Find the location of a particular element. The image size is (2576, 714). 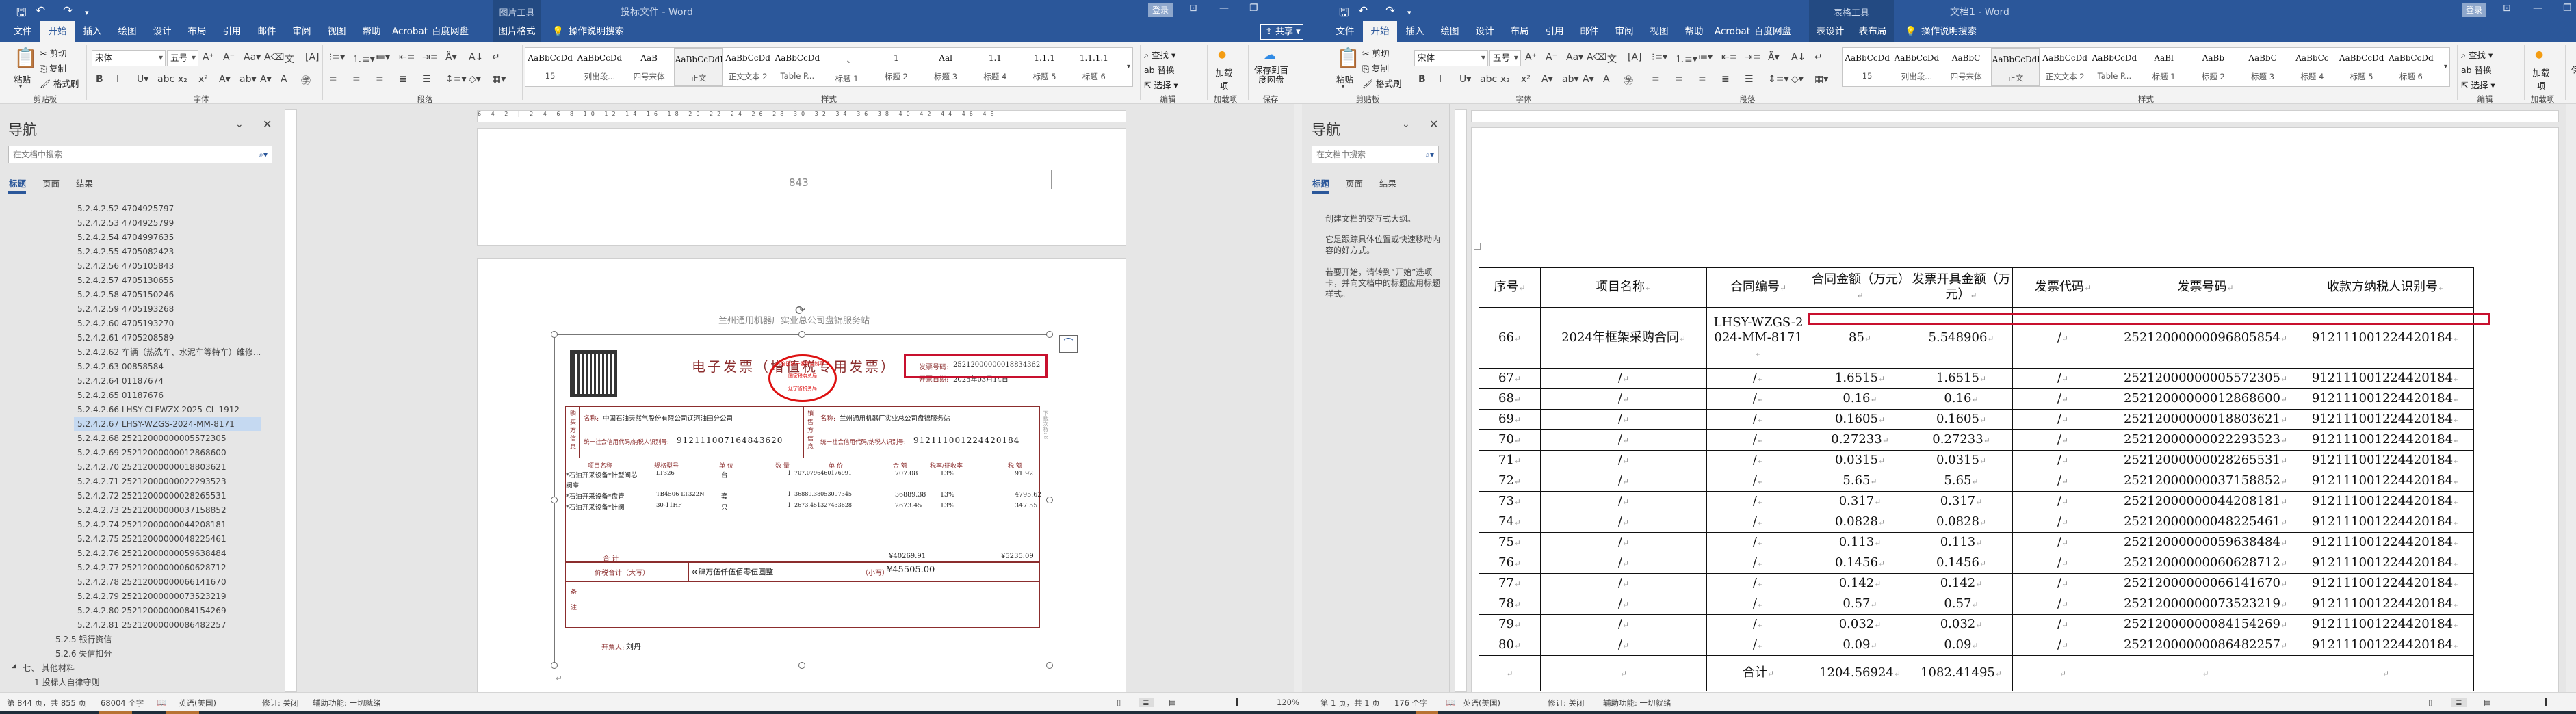

justify-icon: ≣ is located at coordinates (403, 79).